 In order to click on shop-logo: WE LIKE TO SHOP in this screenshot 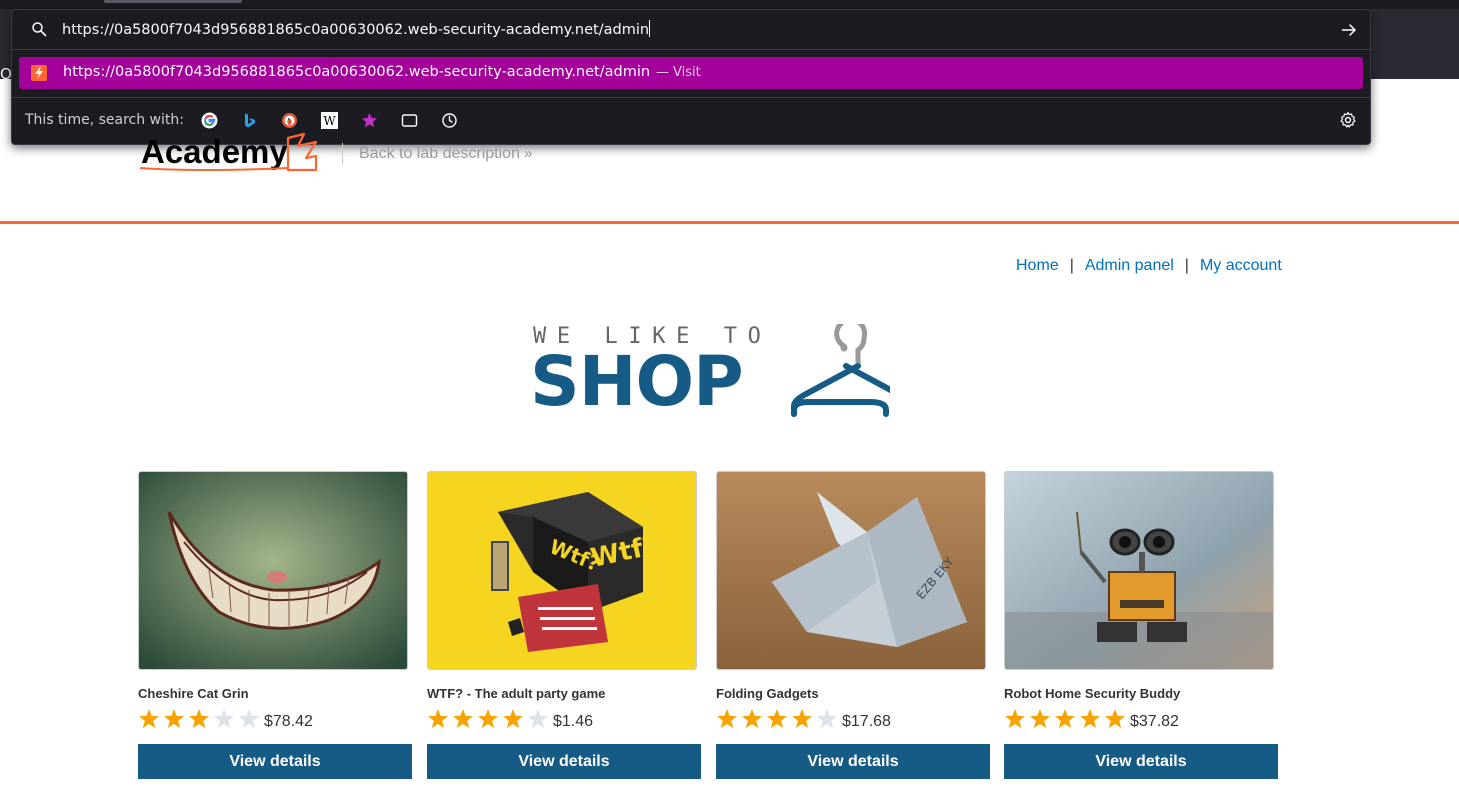, I will do `click(710, 373)`.